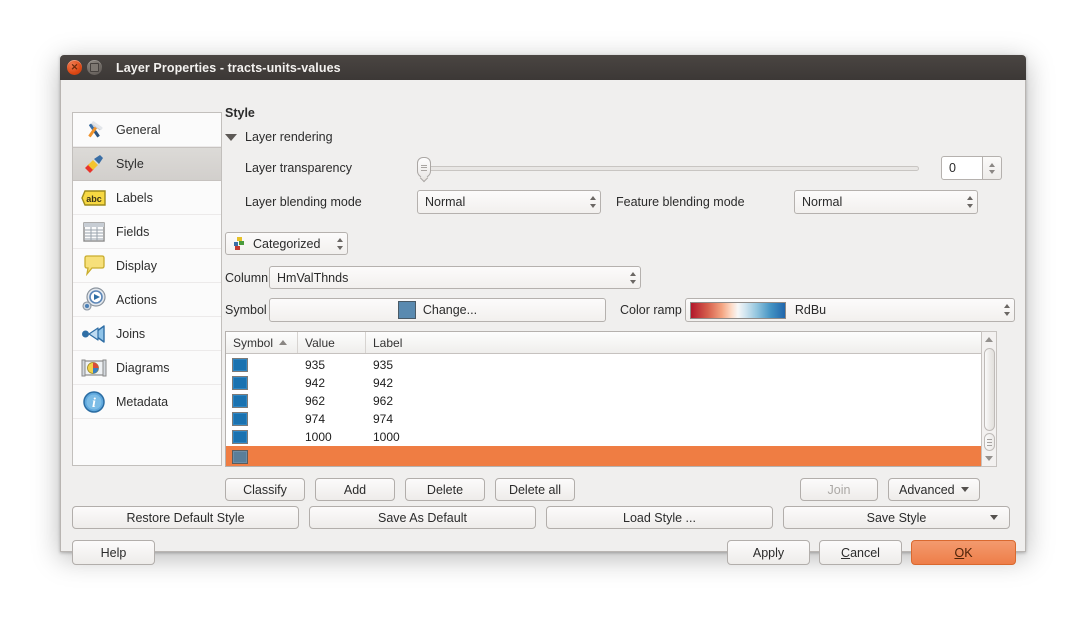  I want to click on layer-blending-mode-select: Normal, so click(509, 202).